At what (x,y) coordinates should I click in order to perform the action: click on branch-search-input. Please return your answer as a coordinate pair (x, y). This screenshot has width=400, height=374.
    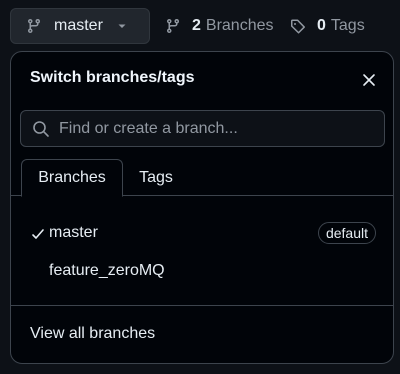
    Looking at the image, I should click on (221, 128).